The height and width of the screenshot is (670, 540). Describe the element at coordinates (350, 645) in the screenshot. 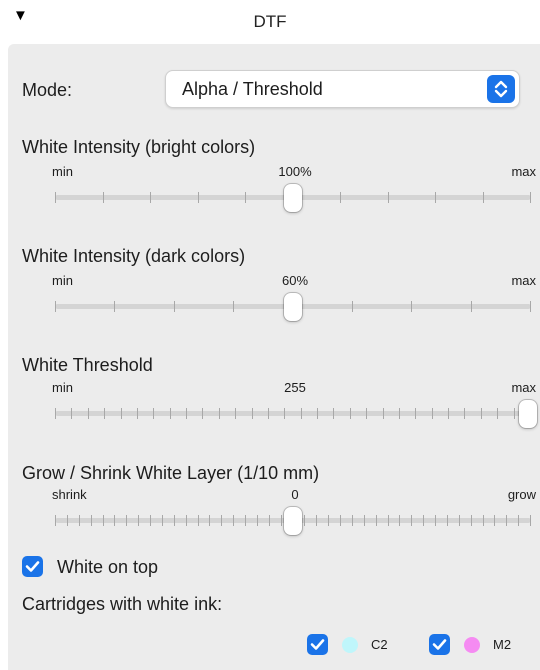

I see `cartridge-c2-color-dot` at that location.